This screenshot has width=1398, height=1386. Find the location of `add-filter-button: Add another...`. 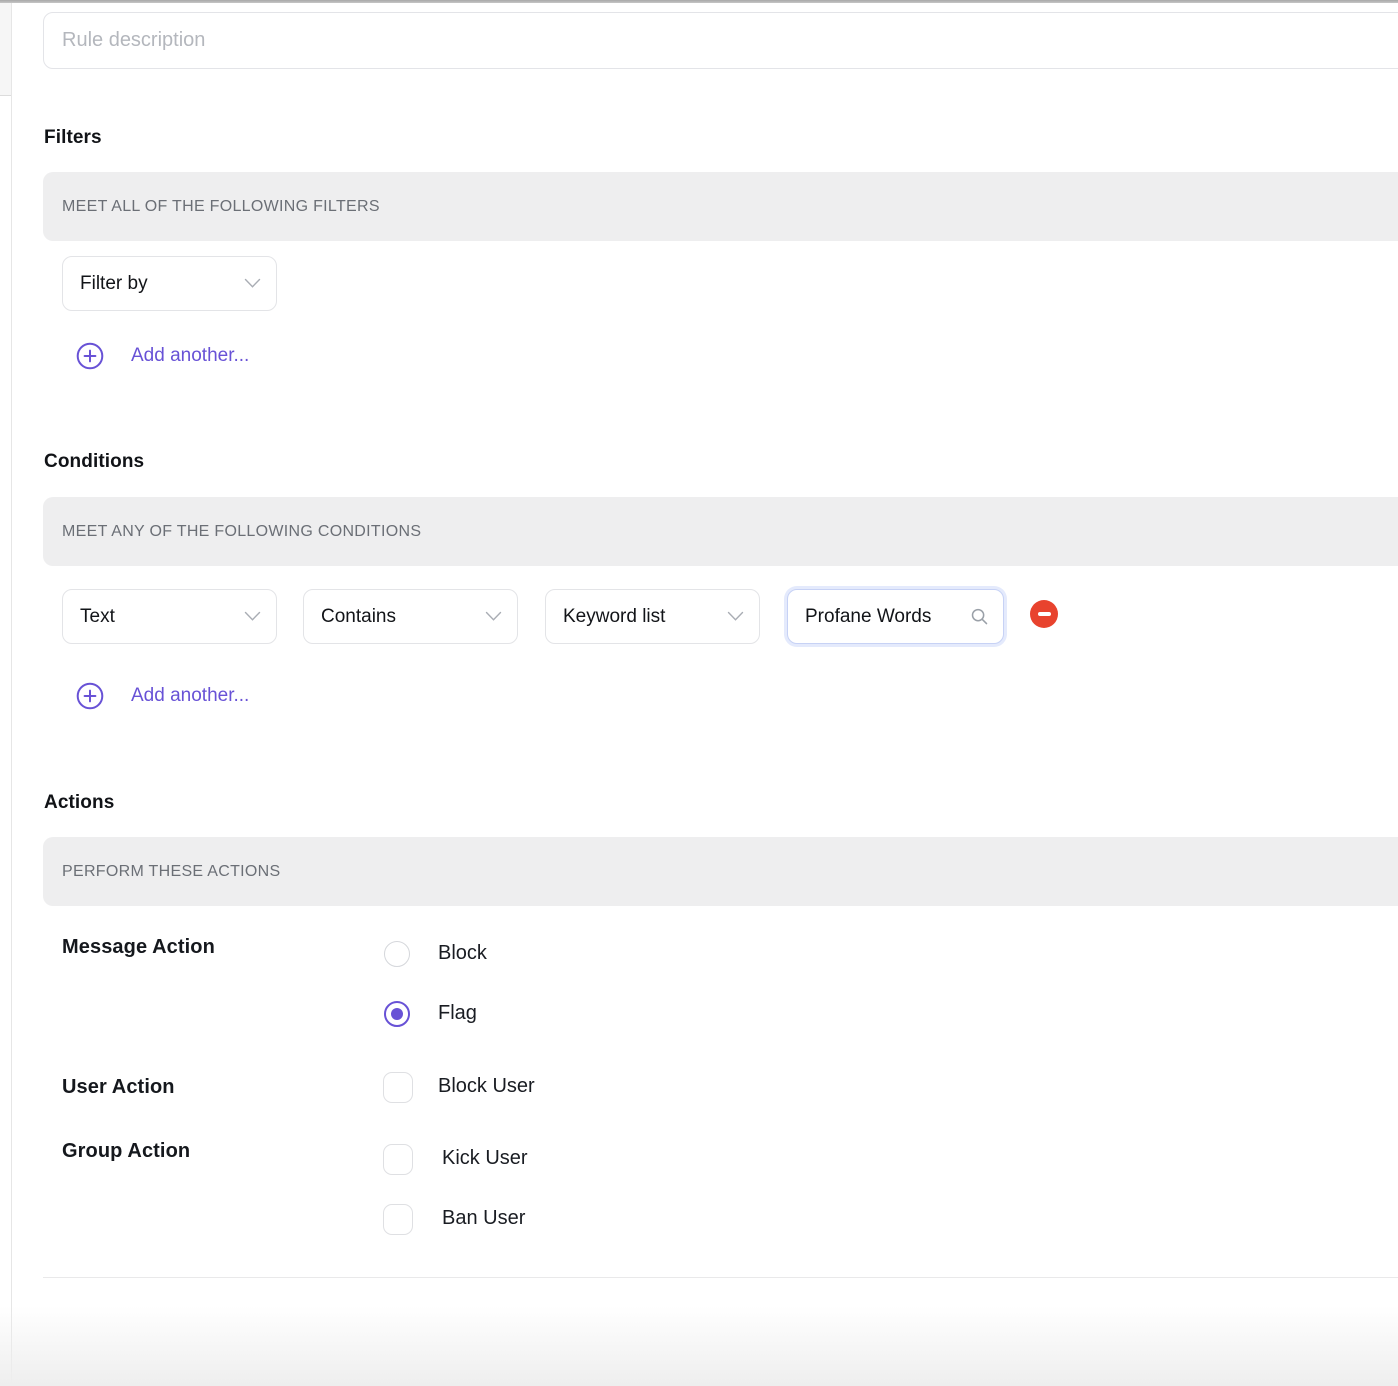

add-filter-button: Add another... is located at coordinates (162, 356).